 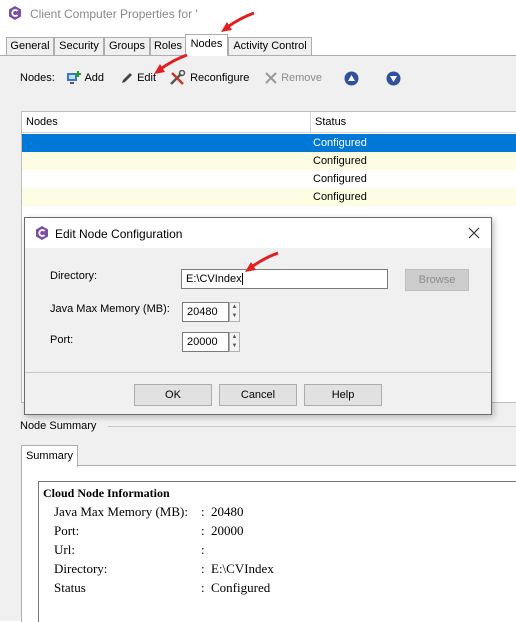 I want to click on tab-activity-control: Activity Control, so click(x=270, y=46).